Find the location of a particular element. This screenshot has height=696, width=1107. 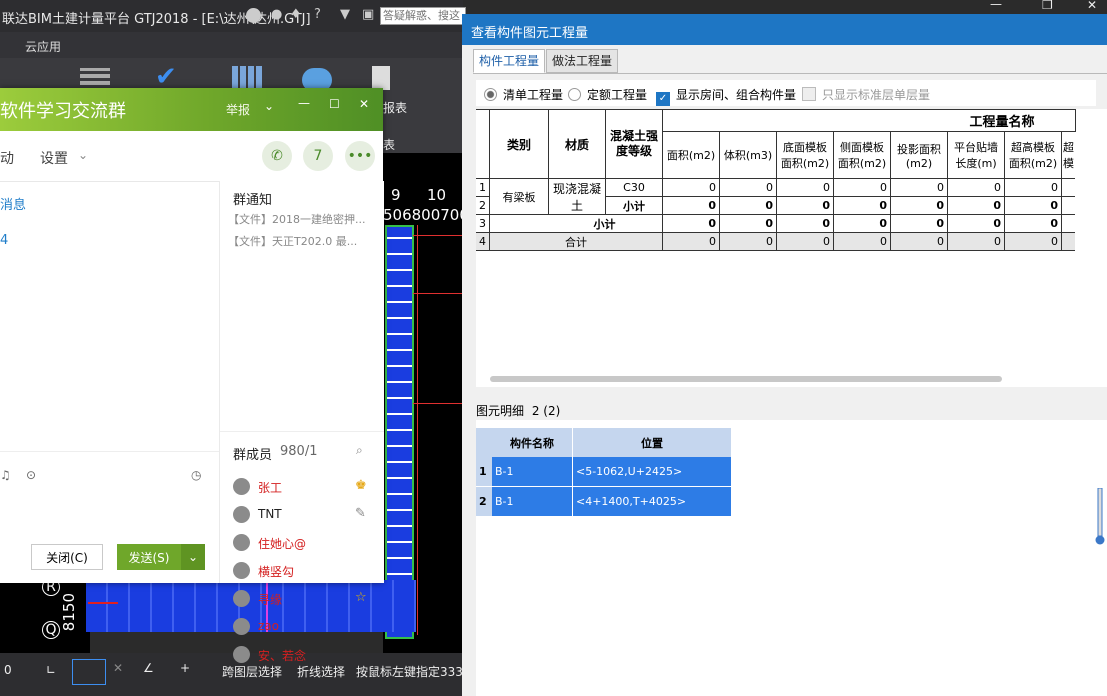

report-icon is located at coordinates (381, 78).